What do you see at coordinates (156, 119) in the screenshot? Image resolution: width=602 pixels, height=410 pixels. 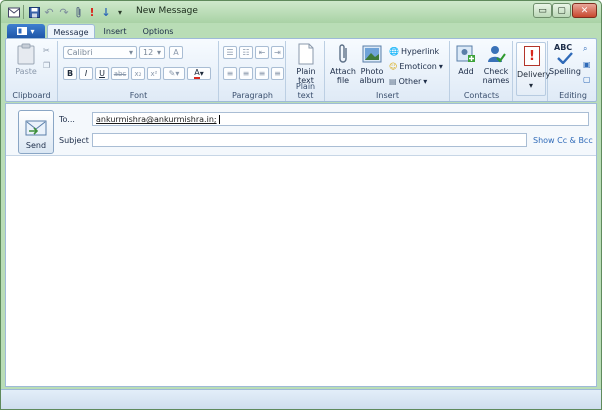 I see `recipient-token: ankurmishra@ankurmishra.in;` at bounding box center [156, 119].